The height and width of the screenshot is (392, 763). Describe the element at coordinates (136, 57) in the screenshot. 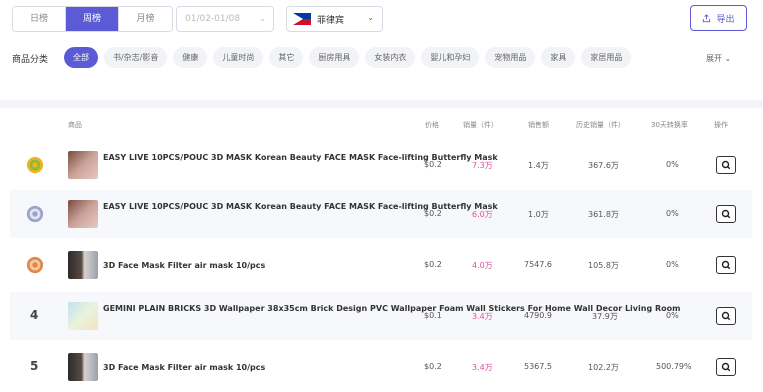

I see `category-chip: 书/杂志/影音` at that location.